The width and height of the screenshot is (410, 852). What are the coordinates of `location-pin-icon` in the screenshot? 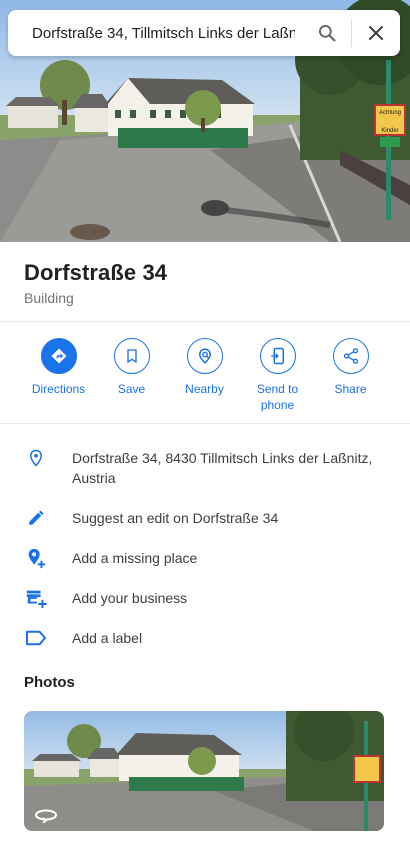 It's located at (36, 458).